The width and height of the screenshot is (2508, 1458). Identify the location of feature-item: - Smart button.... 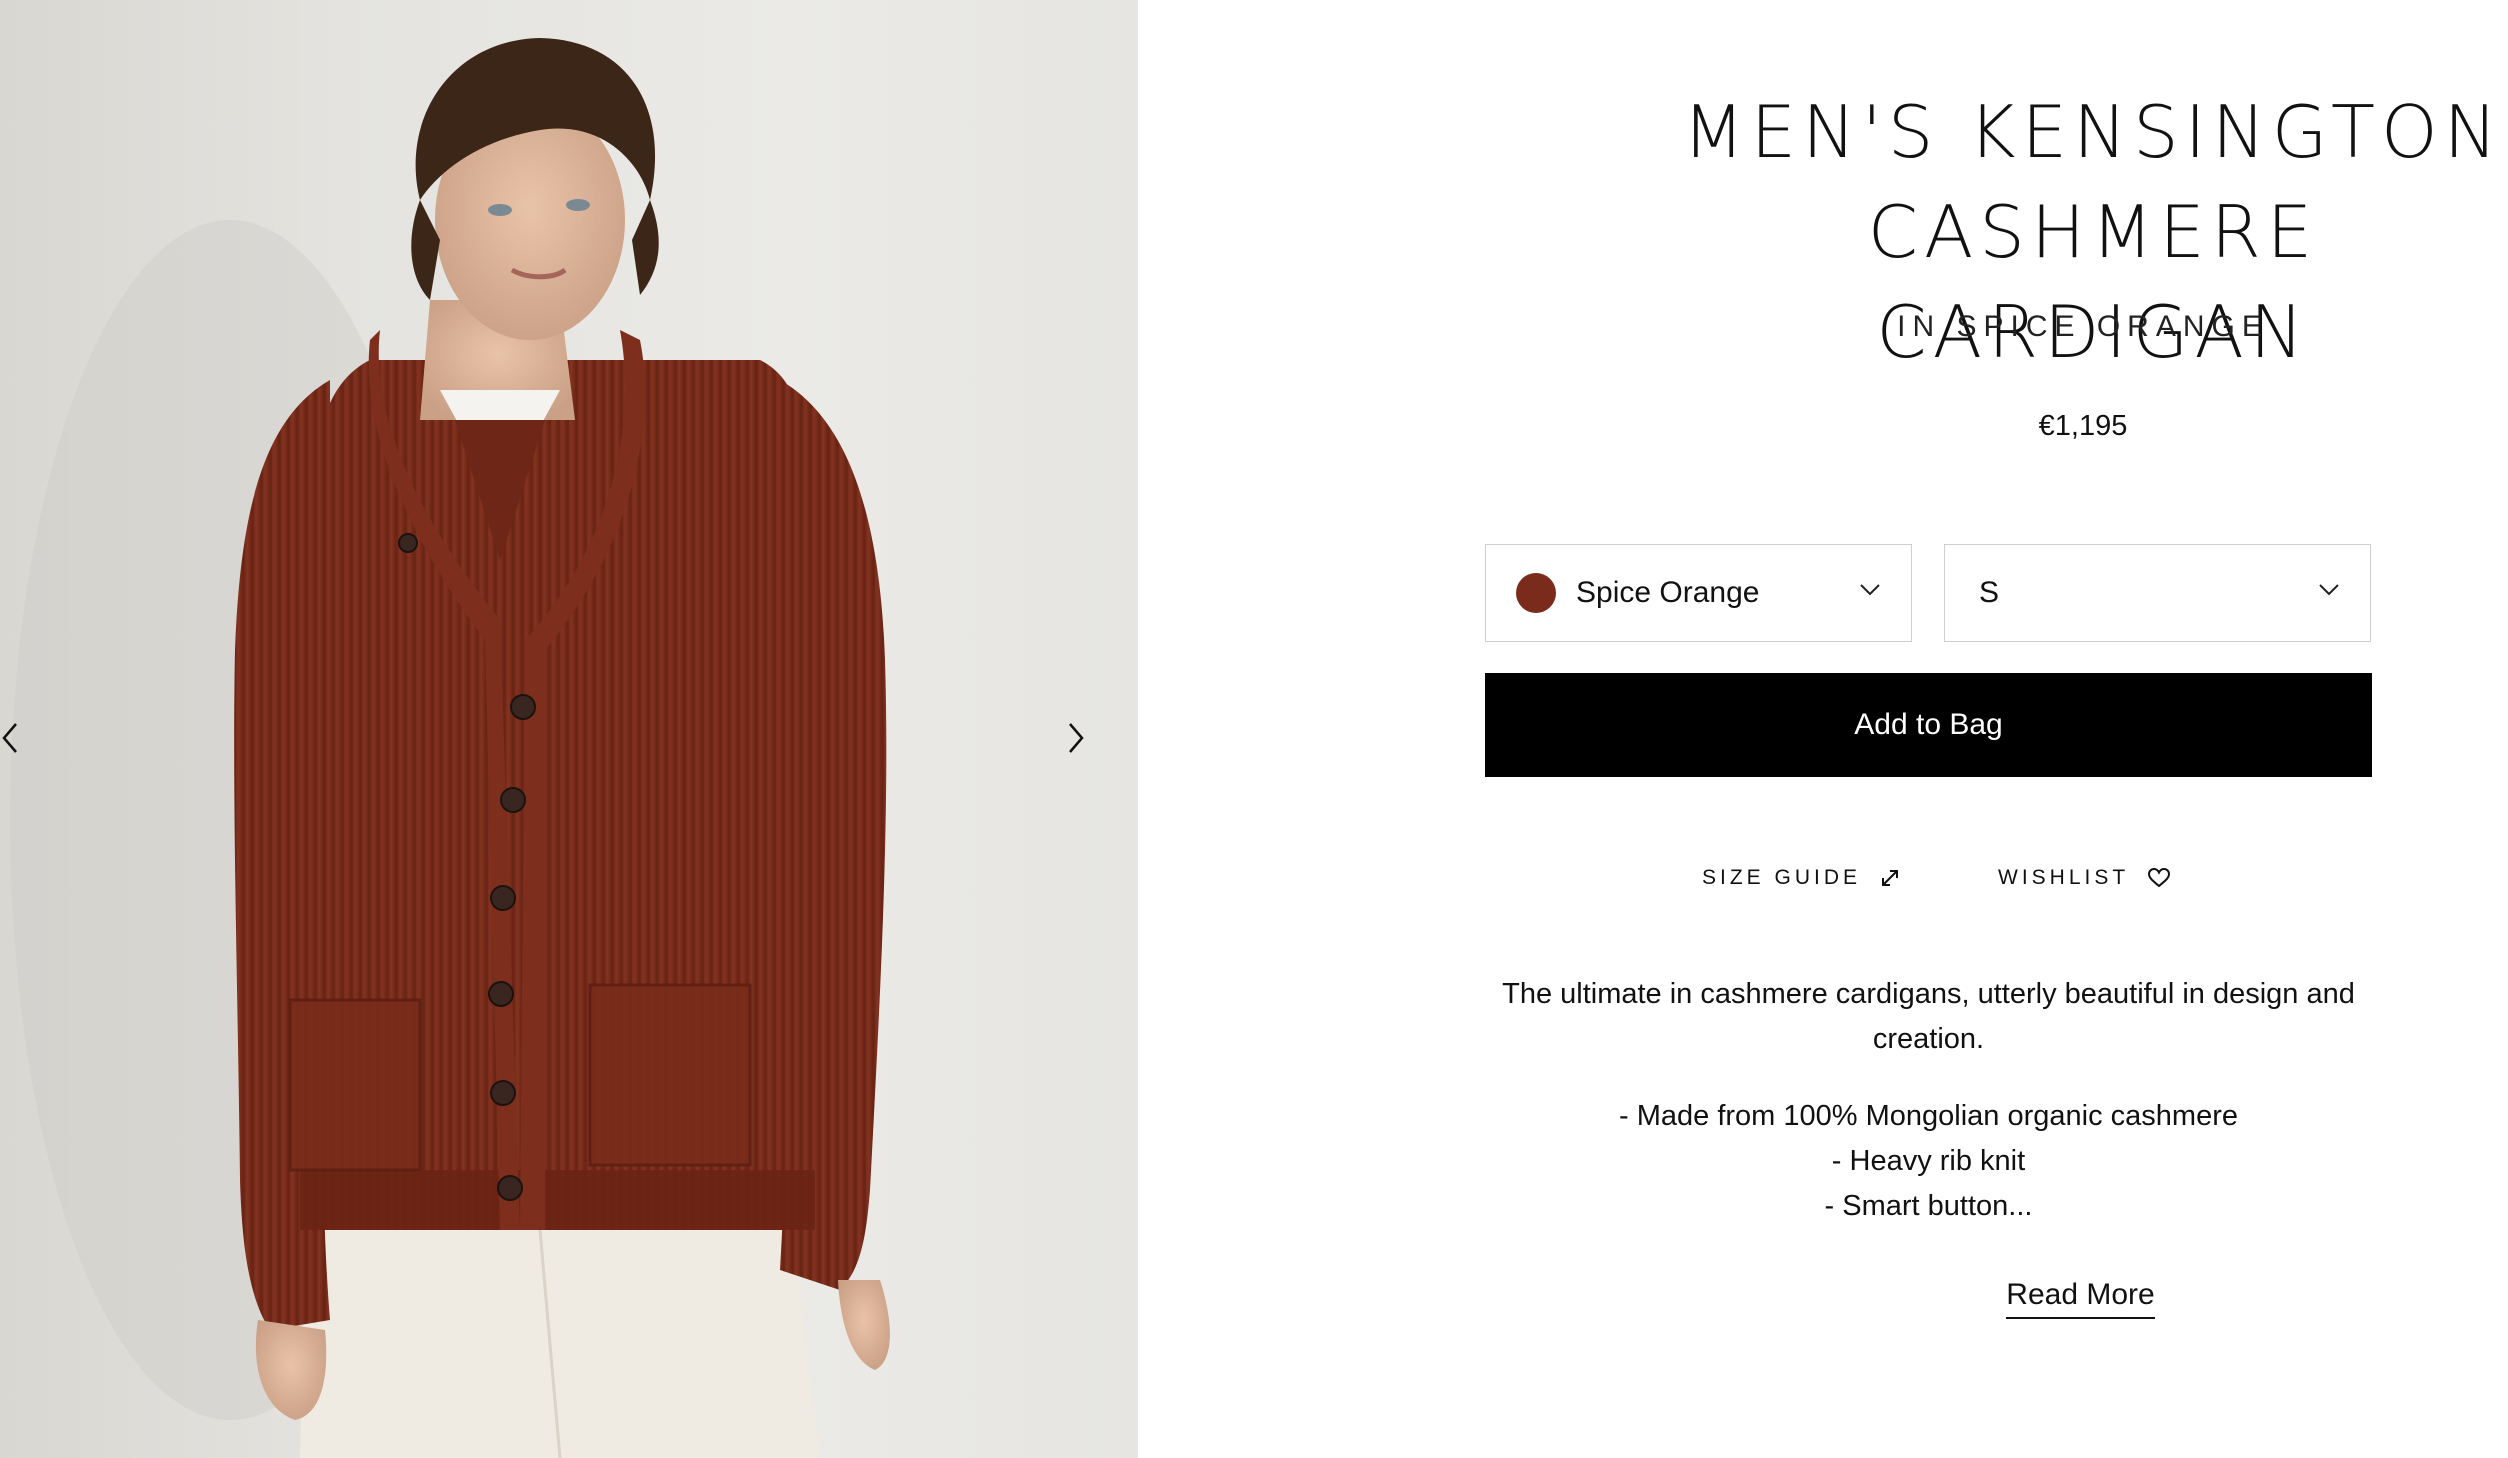
(1928, 1206).